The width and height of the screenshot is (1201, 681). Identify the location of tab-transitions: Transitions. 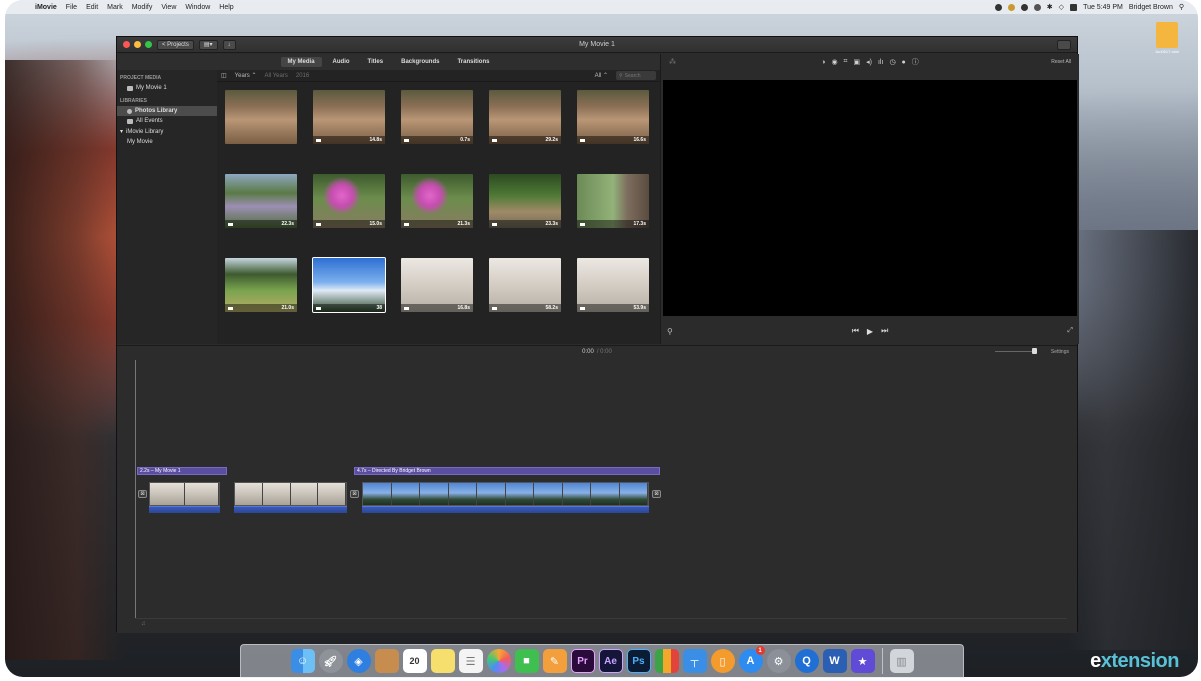
(473, 62).